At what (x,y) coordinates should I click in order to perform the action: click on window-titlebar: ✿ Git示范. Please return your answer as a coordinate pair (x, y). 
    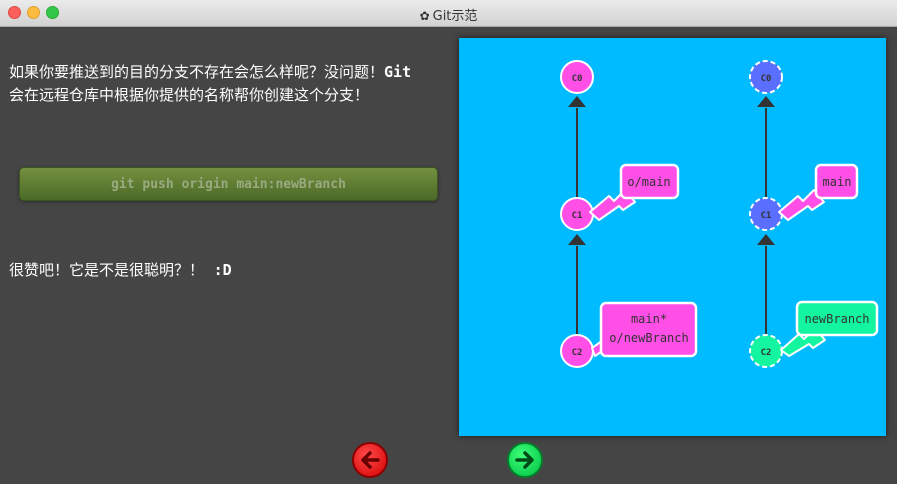
    Looking at the image, I should click on (448, 13).